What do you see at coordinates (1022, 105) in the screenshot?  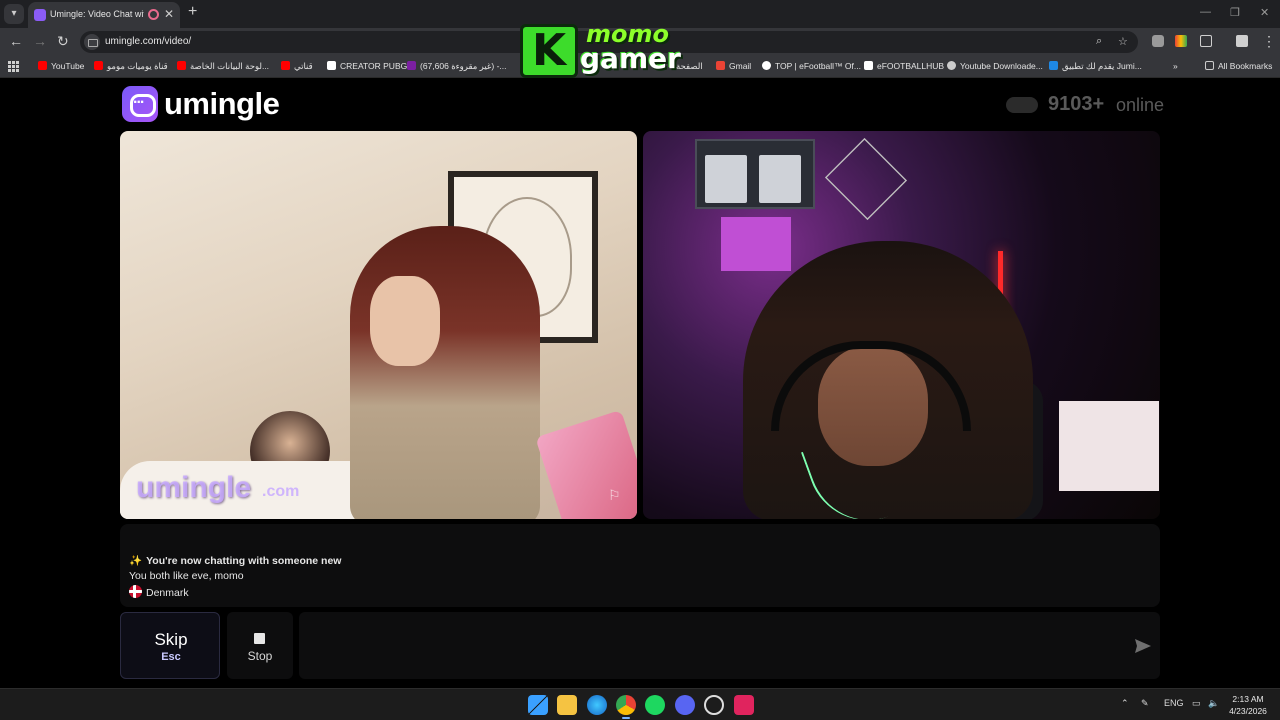 I see `online-toggle` at bounding box center [1022, 105].